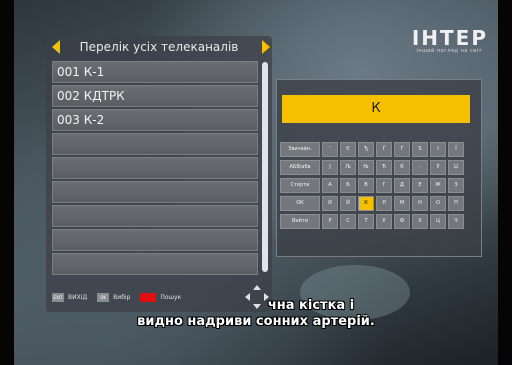 The image size is (512, 365). What do you see at coordinates (348, 167) in the screenshot?
I see `key: Љ` at bounding box center [348, 167].